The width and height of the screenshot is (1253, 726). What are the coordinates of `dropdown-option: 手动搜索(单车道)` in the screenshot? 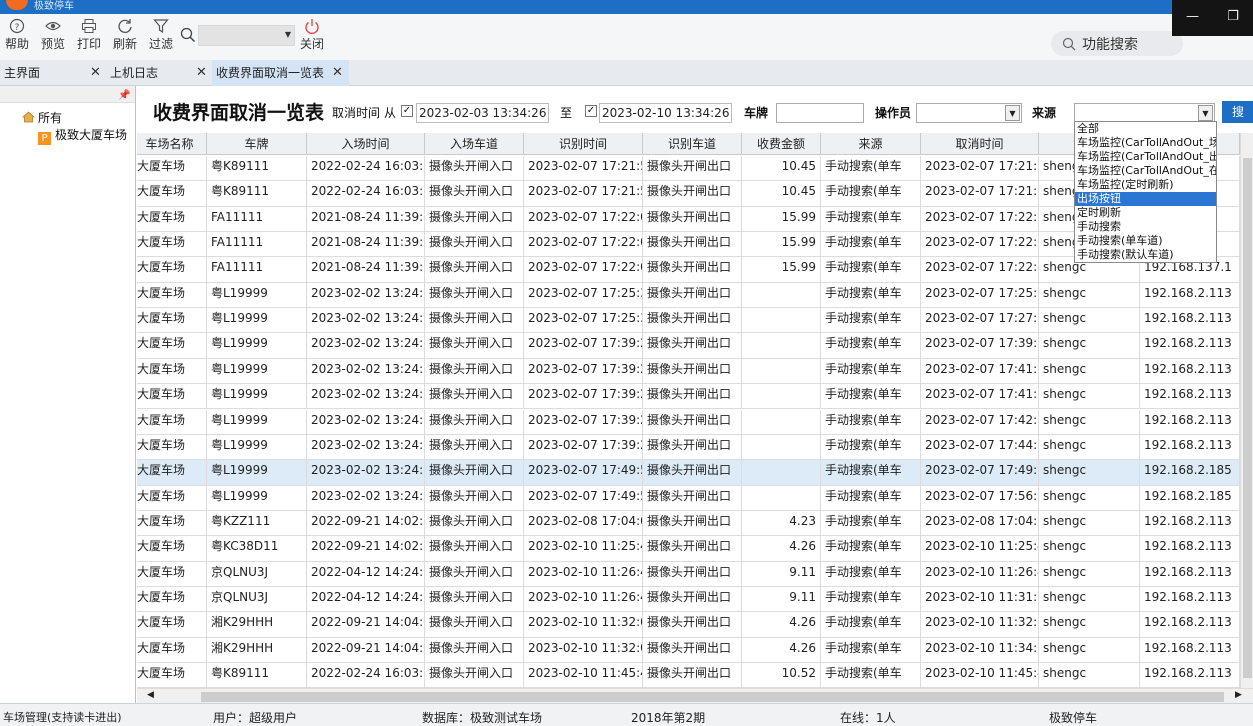 It's located at (1145, 241).